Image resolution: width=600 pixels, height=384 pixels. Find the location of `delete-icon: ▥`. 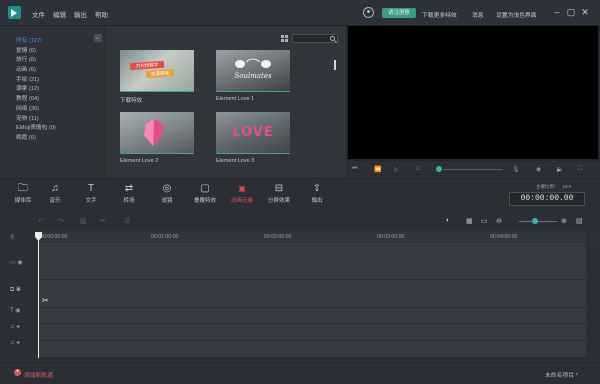

delete-icon: ▥ is located at coordinates (83, 221).